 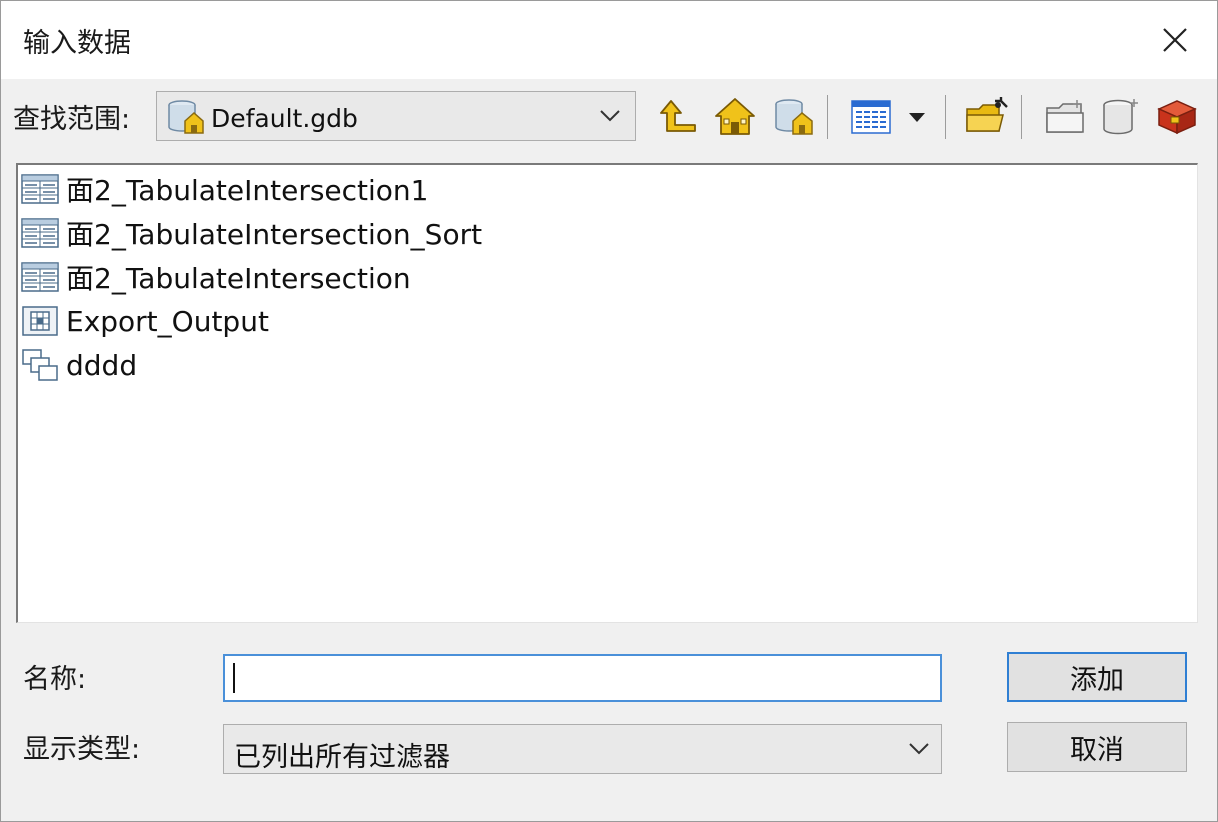 I want to click on show-type-label: 显示类型:, so click(x=82, y=749).